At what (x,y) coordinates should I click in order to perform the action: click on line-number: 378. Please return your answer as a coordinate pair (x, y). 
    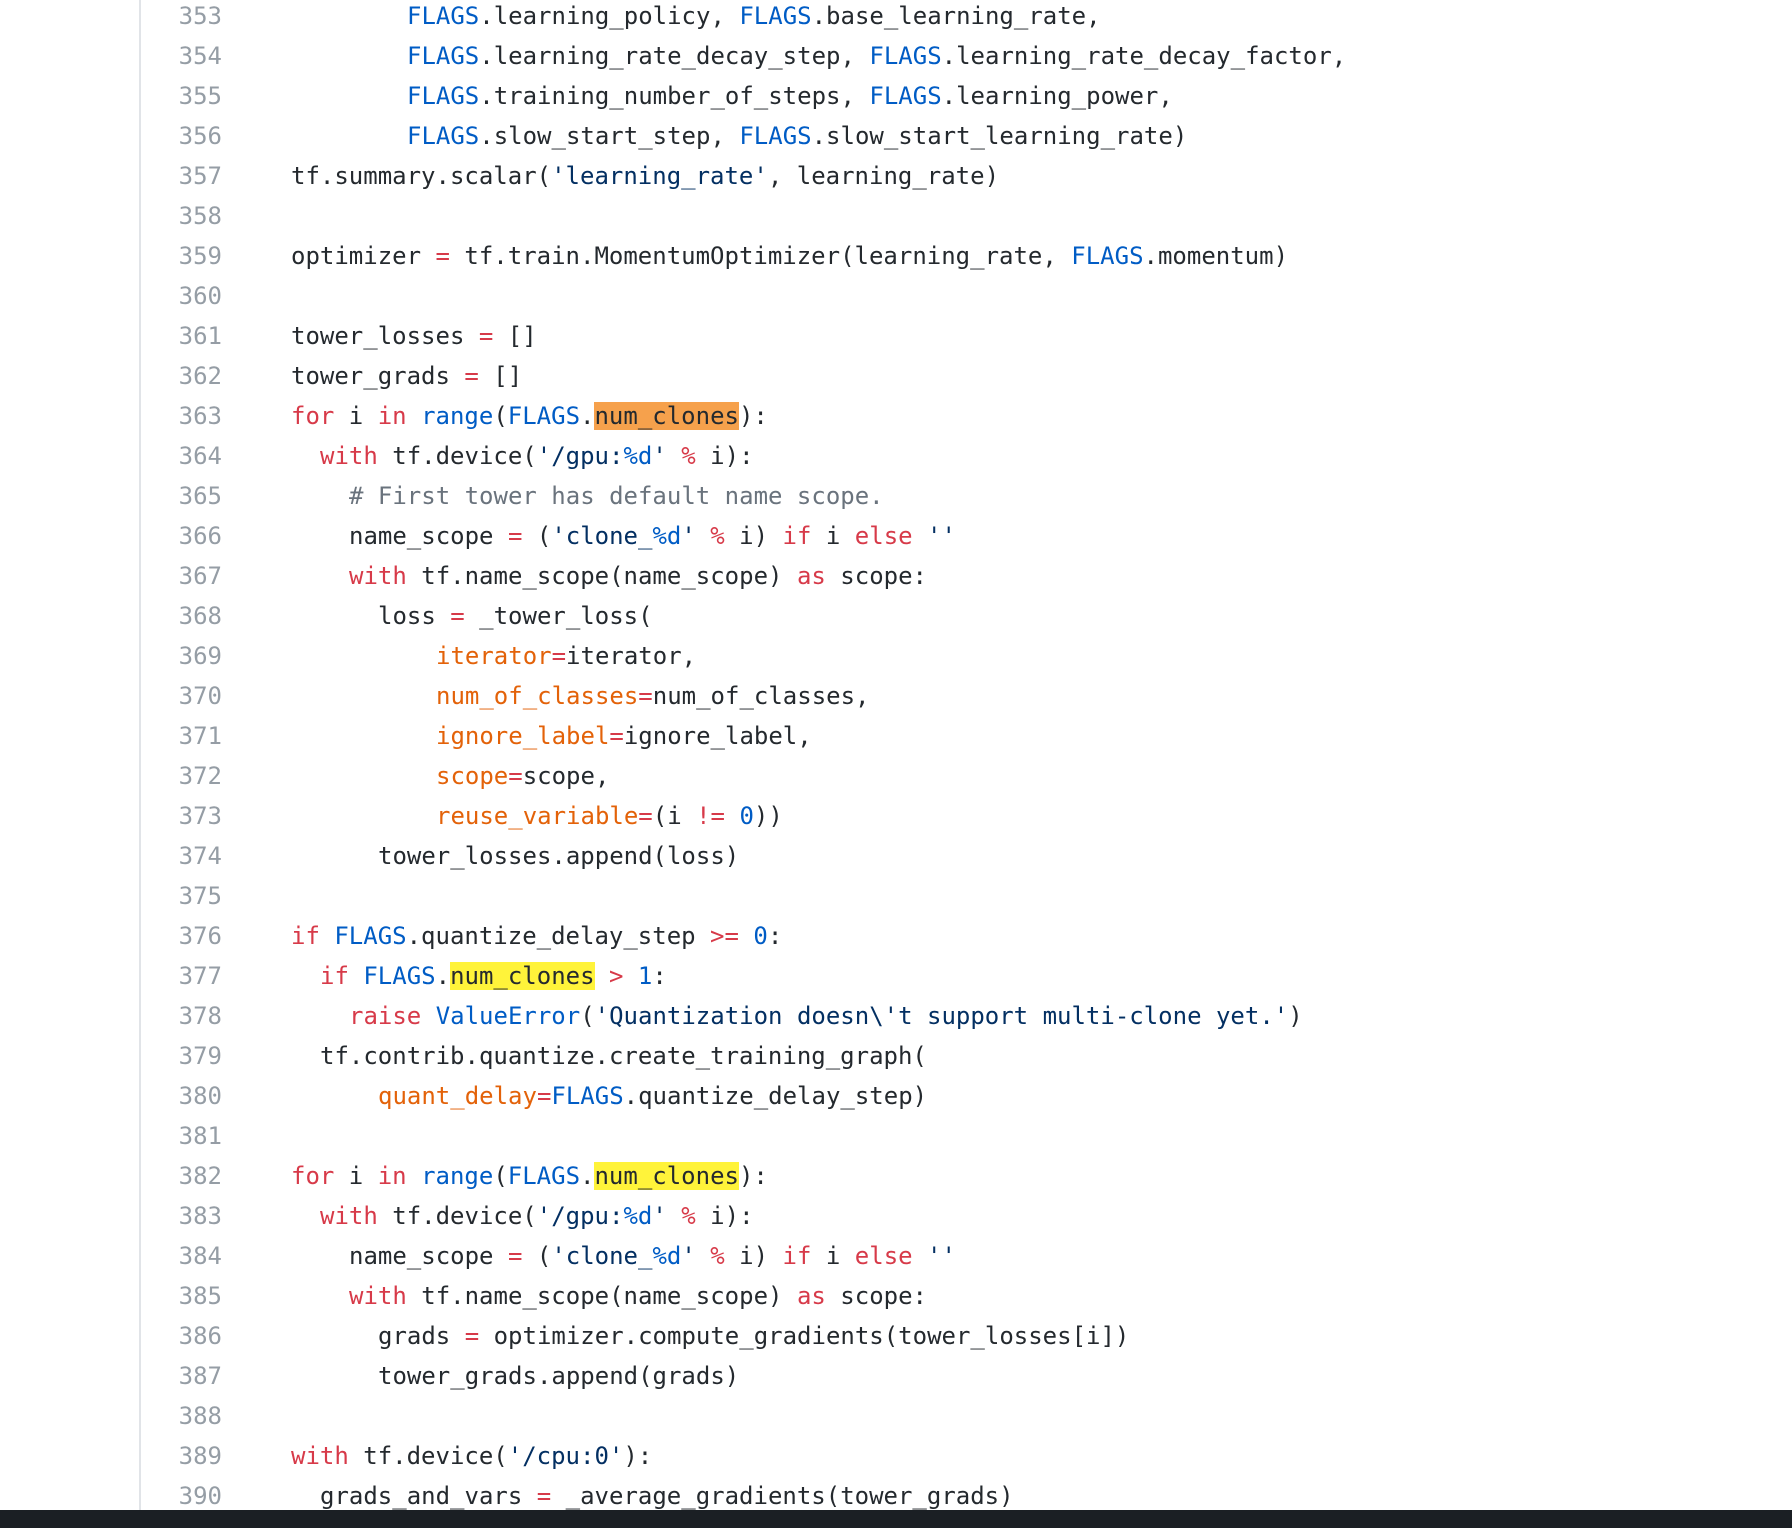
    Looking at the image, I should click on (186, 1016).